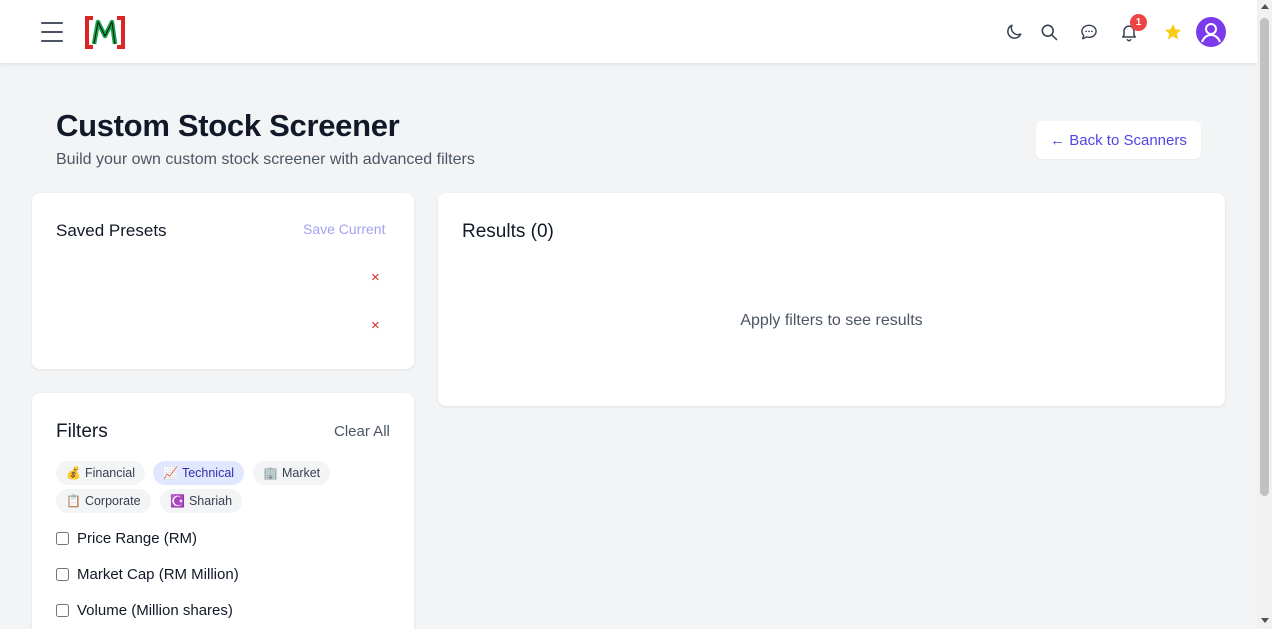  Describe the element at coordinates (52, 32) in the screenshot. I see `menu-icon` at that location.